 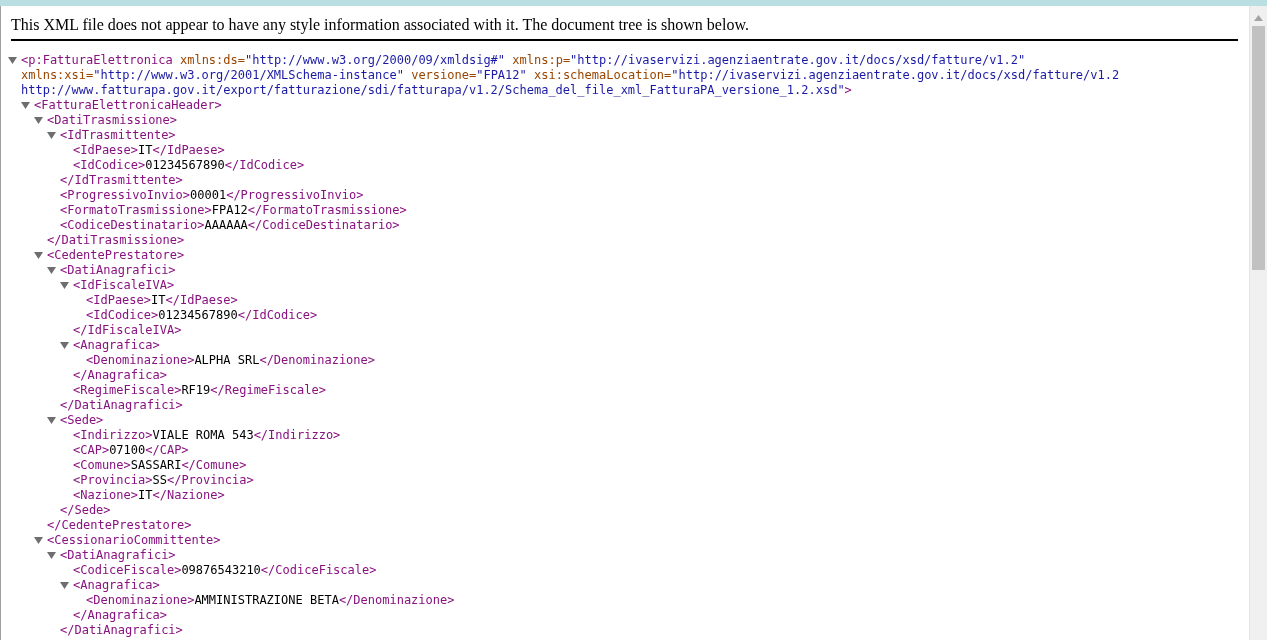 I want to click on xml-element-line: <Provincia>SS</Provincia>, so click(x=163, y=480).